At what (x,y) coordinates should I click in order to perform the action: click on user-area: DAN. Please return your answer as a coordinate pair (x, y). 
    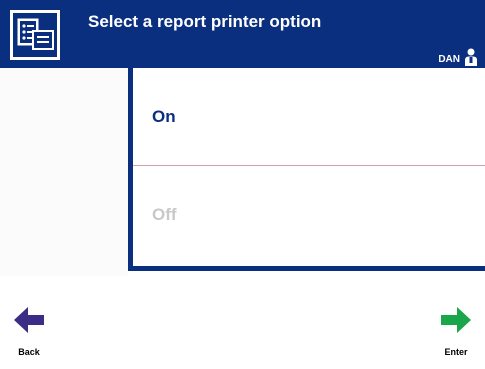
    Looking at the image, I should click on (458, 57).